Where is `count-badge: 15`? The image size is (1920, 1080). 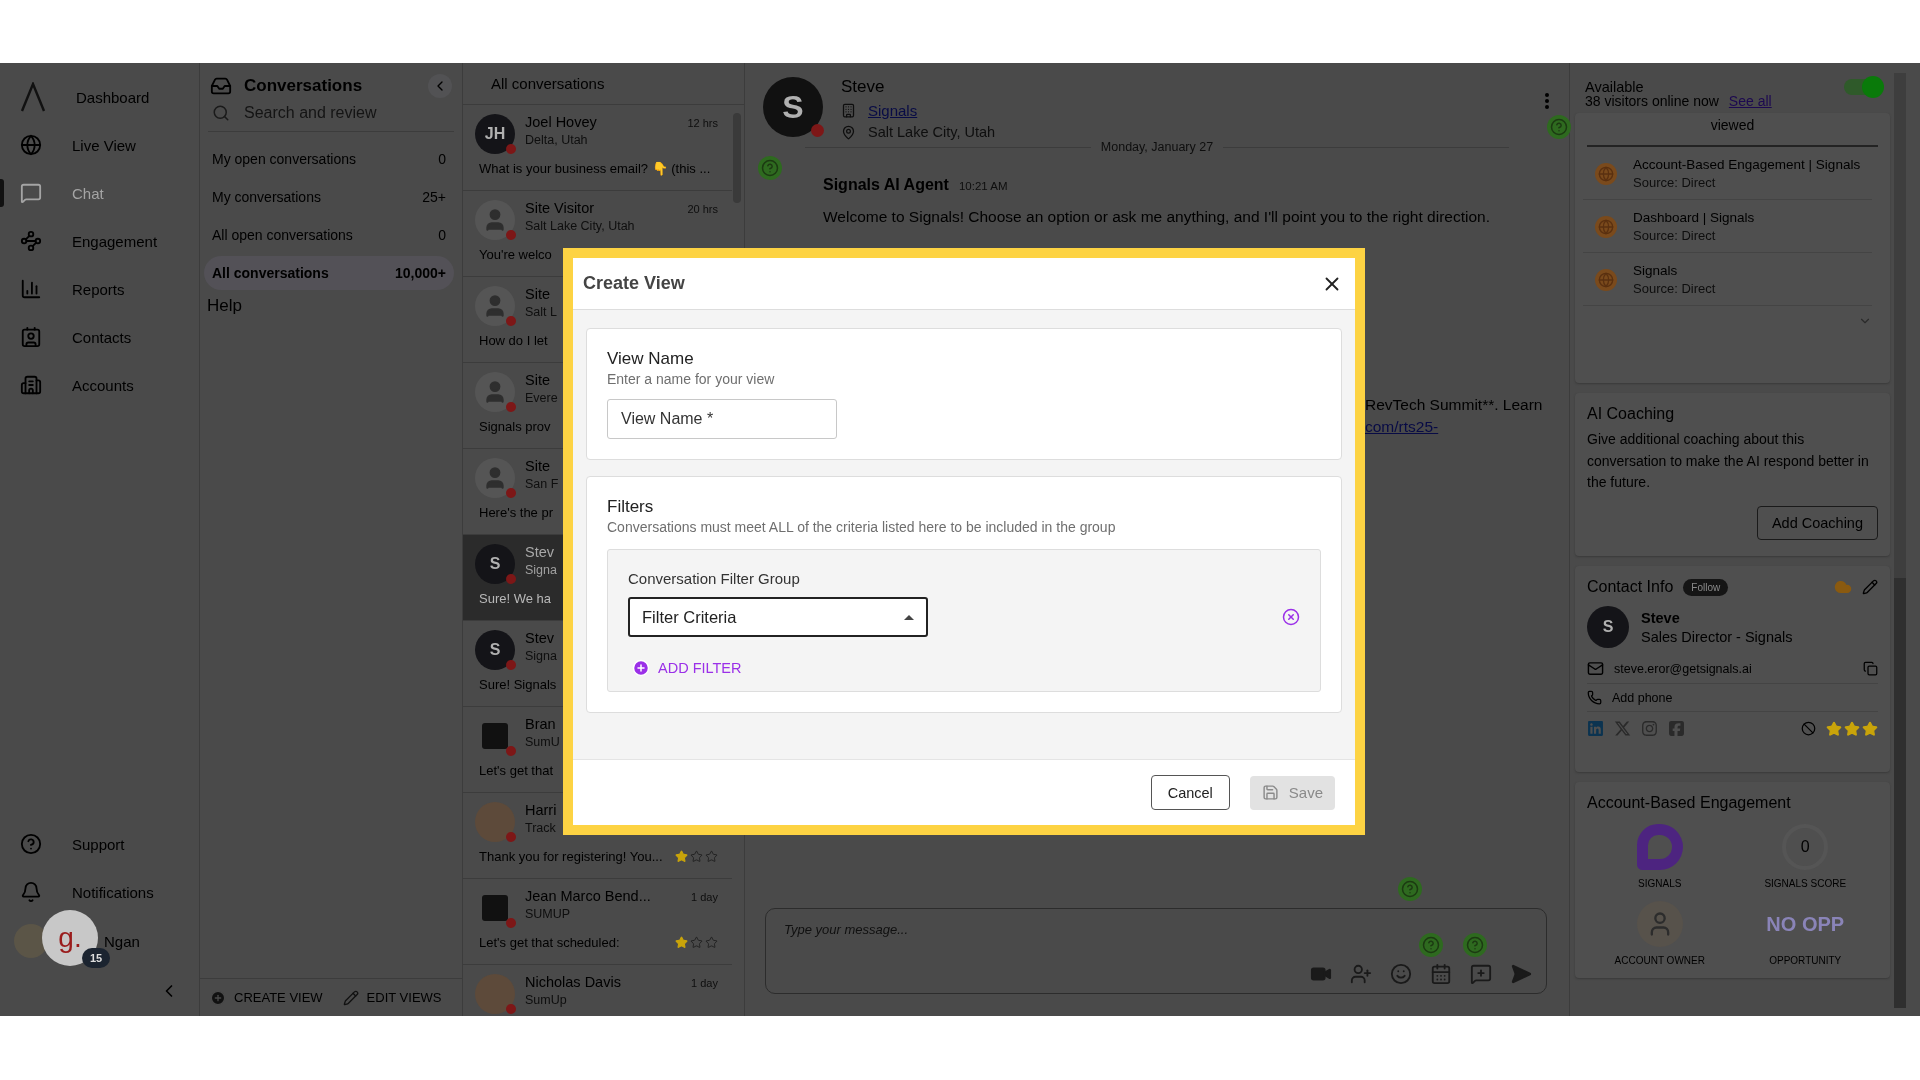
count-badge: 15 is located at coordinates (96, 958).